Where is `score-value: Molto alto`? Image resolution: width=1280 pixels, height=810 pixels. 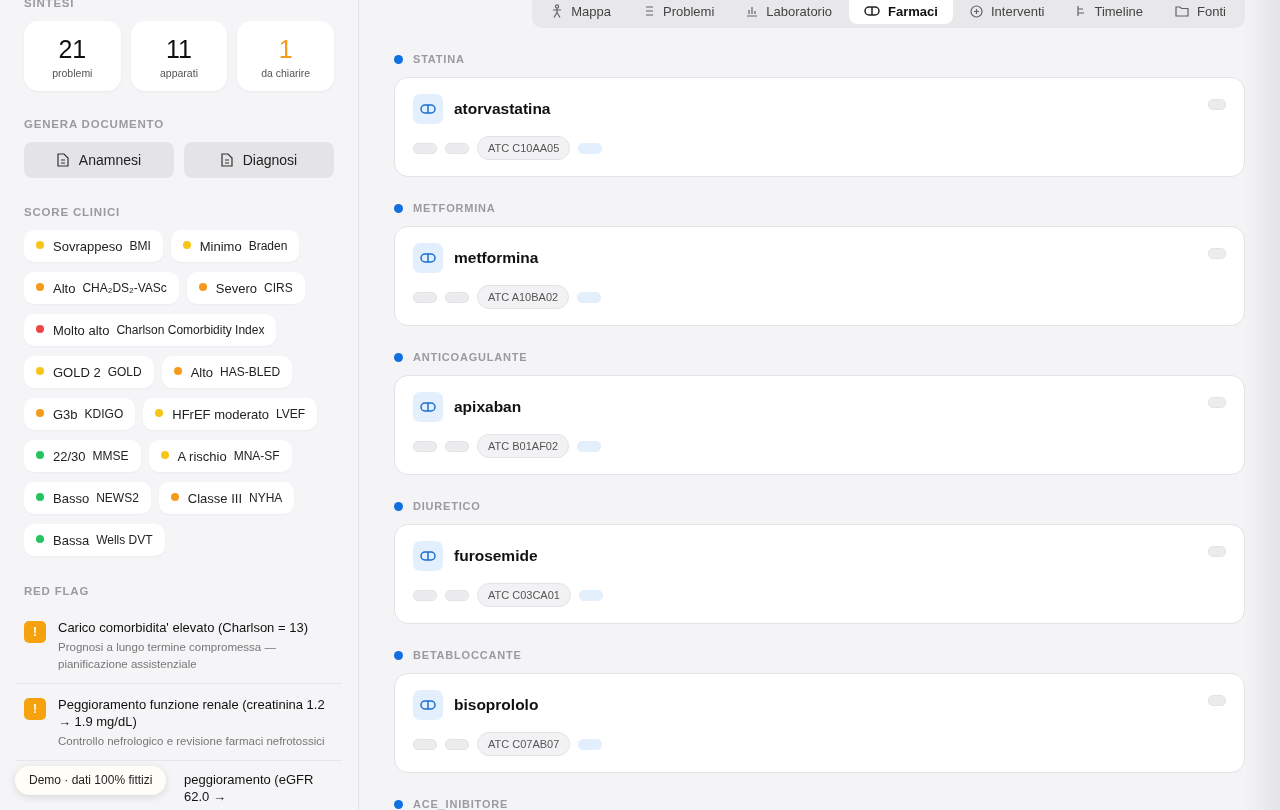 score-value: Molto alto is located at coordinates (81, 330).